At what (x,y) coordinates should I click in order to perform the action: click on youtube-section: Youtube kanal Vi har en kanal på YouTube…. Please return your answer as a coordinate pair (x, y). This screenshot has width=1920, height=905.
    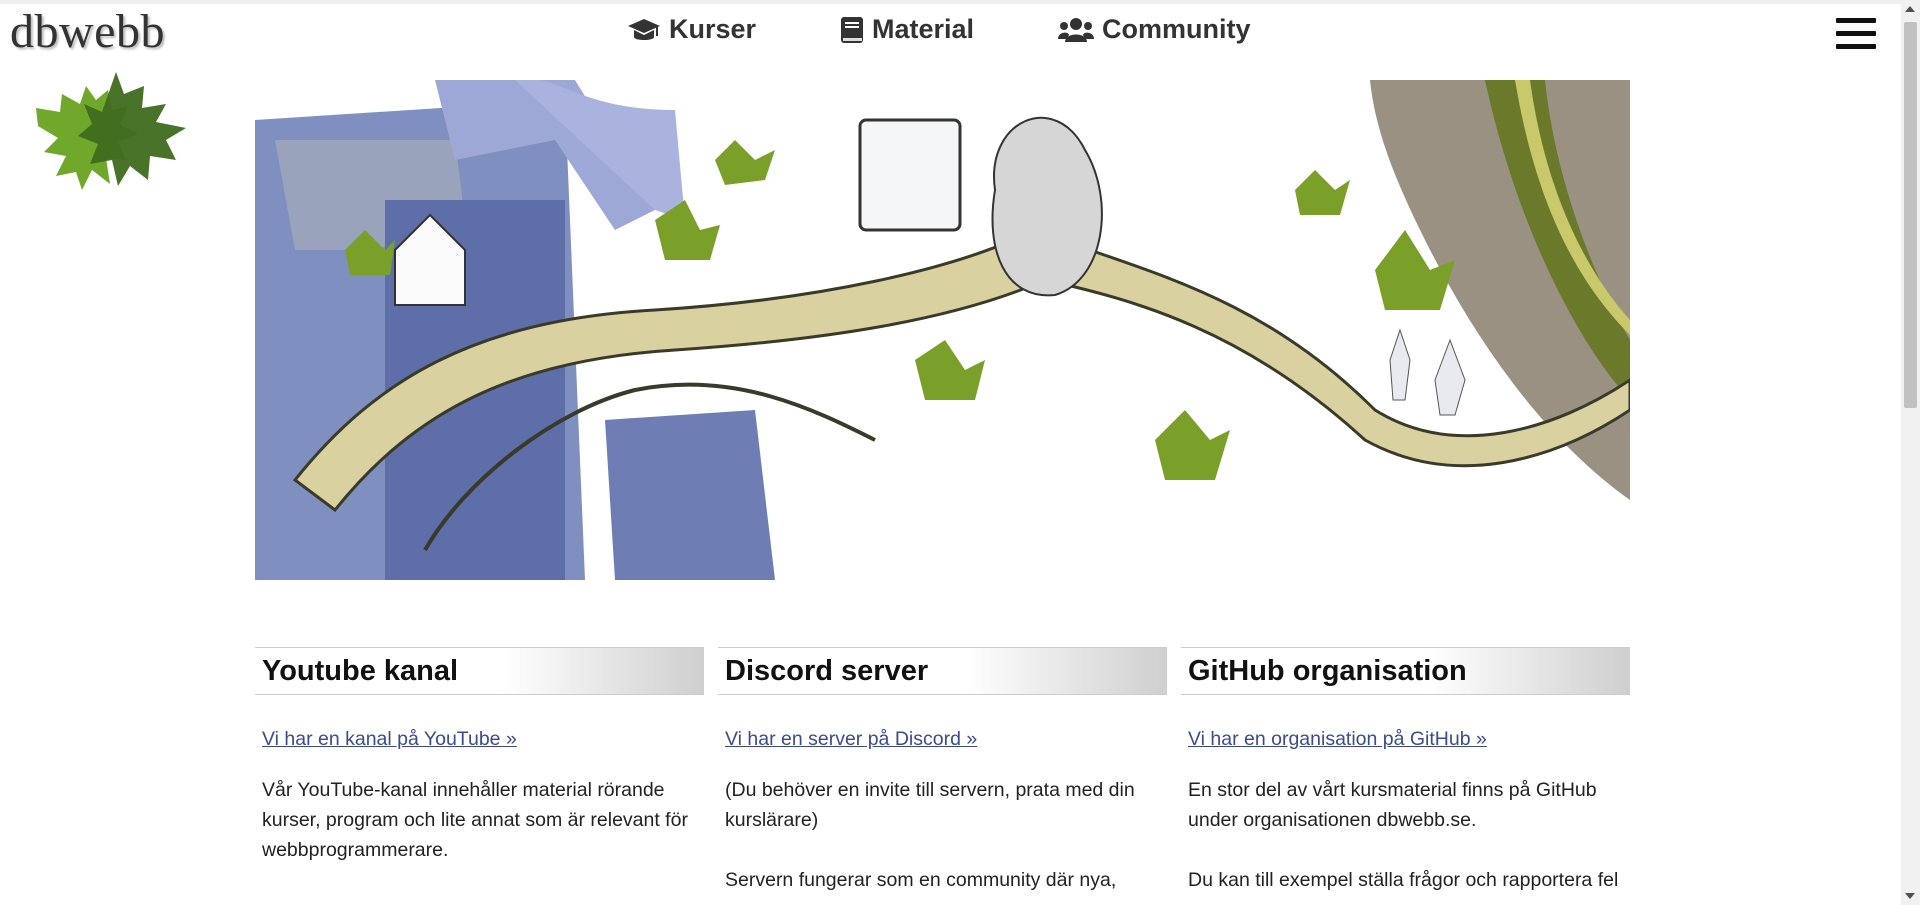
    Looking at the image, I should click on (479, 756).